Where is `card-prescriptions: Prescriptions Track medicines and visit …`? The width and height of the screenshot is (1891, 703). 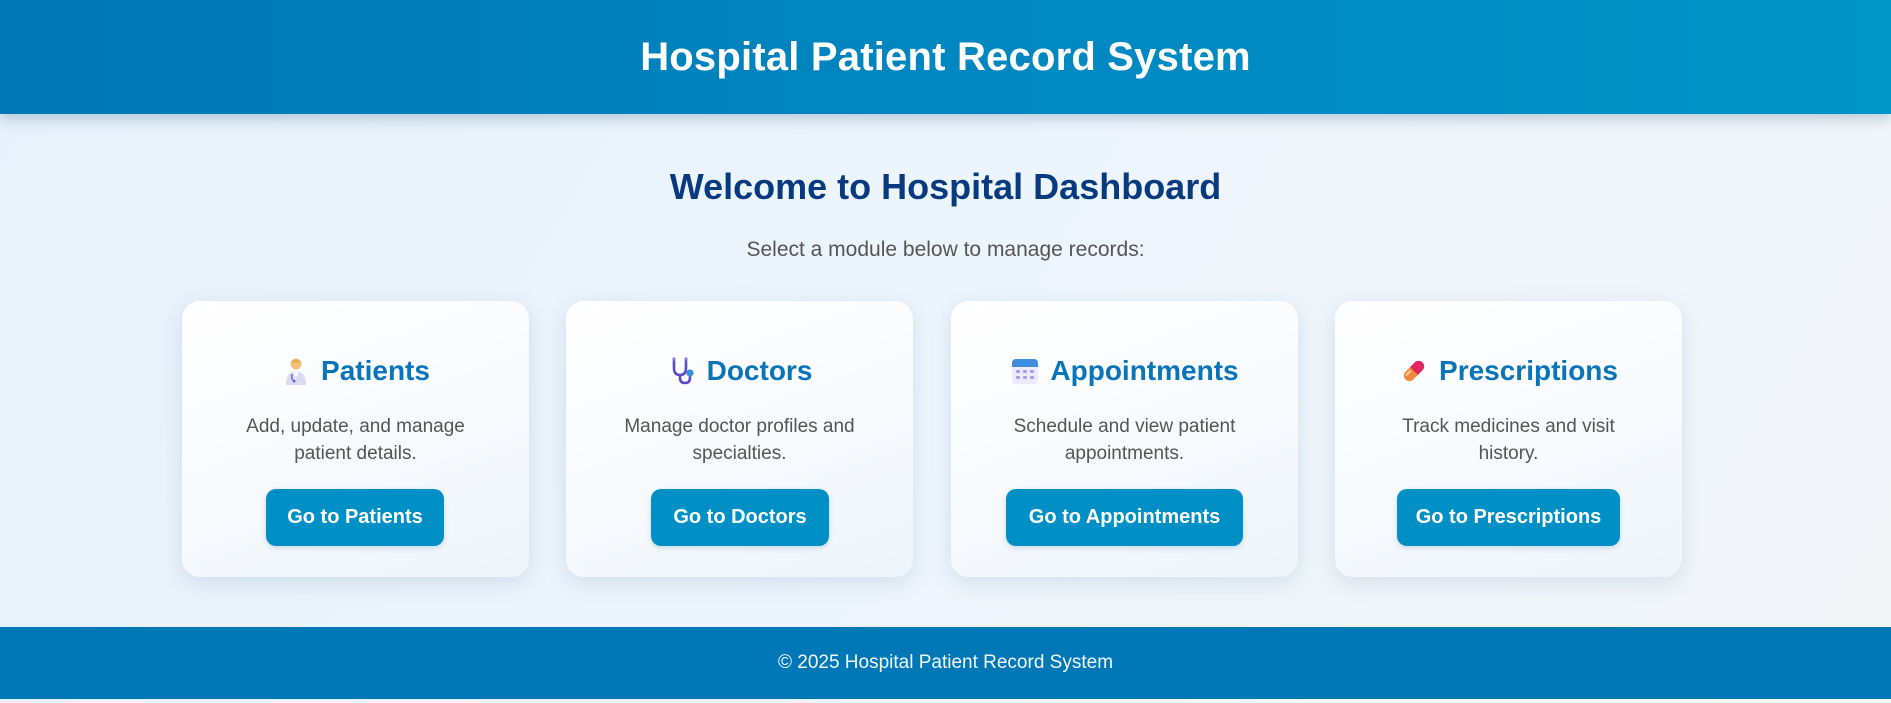 card-prescriptions: Prescriptions Track medicines and visit … is located at coordinates (1508, 439).